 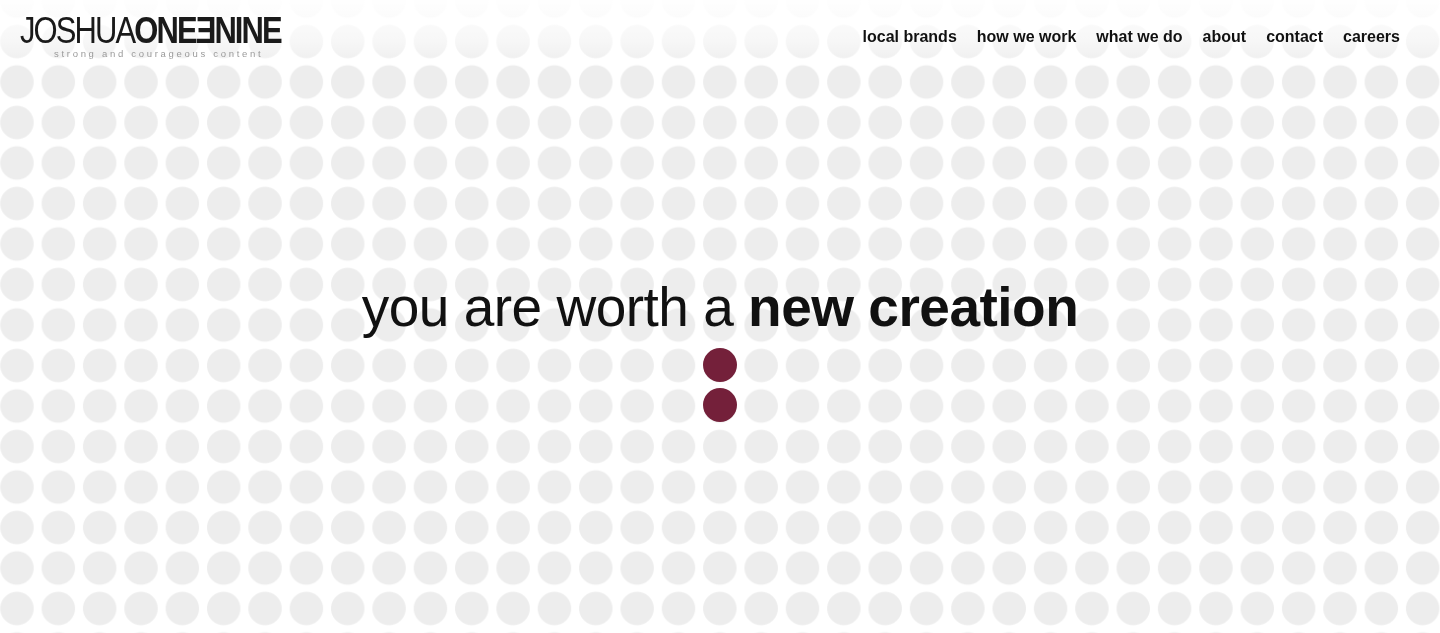 What do you see at coordinates (909, 37) in the screenshot?
I see `nav-link: local brands` at bounding box center [909, 37].